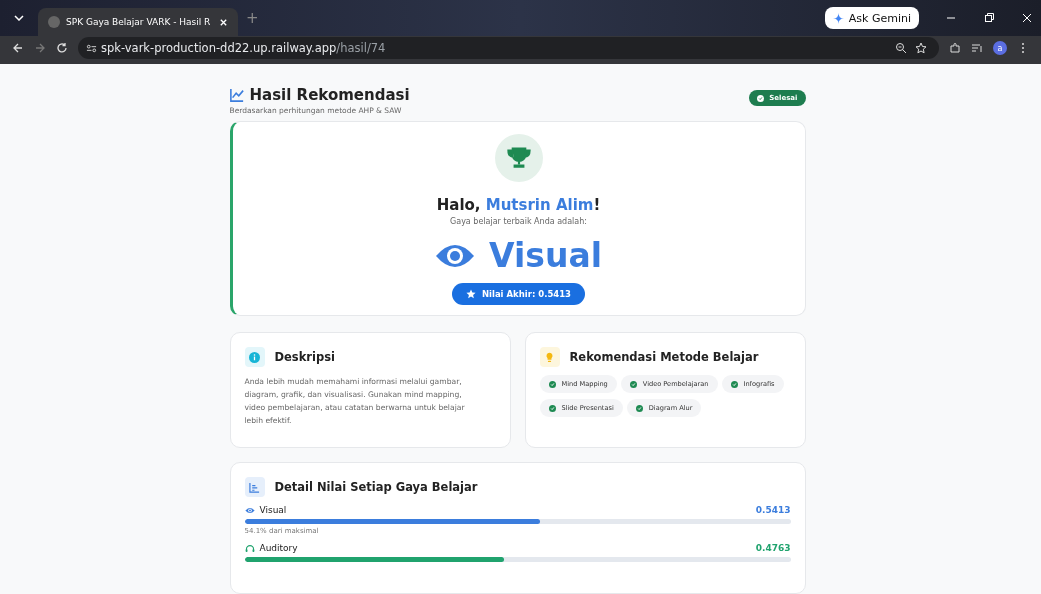  What do you see at coordinates (91, 48) in the screenshot?
I see `site-settings-icon` at bounding box center [91, 48].